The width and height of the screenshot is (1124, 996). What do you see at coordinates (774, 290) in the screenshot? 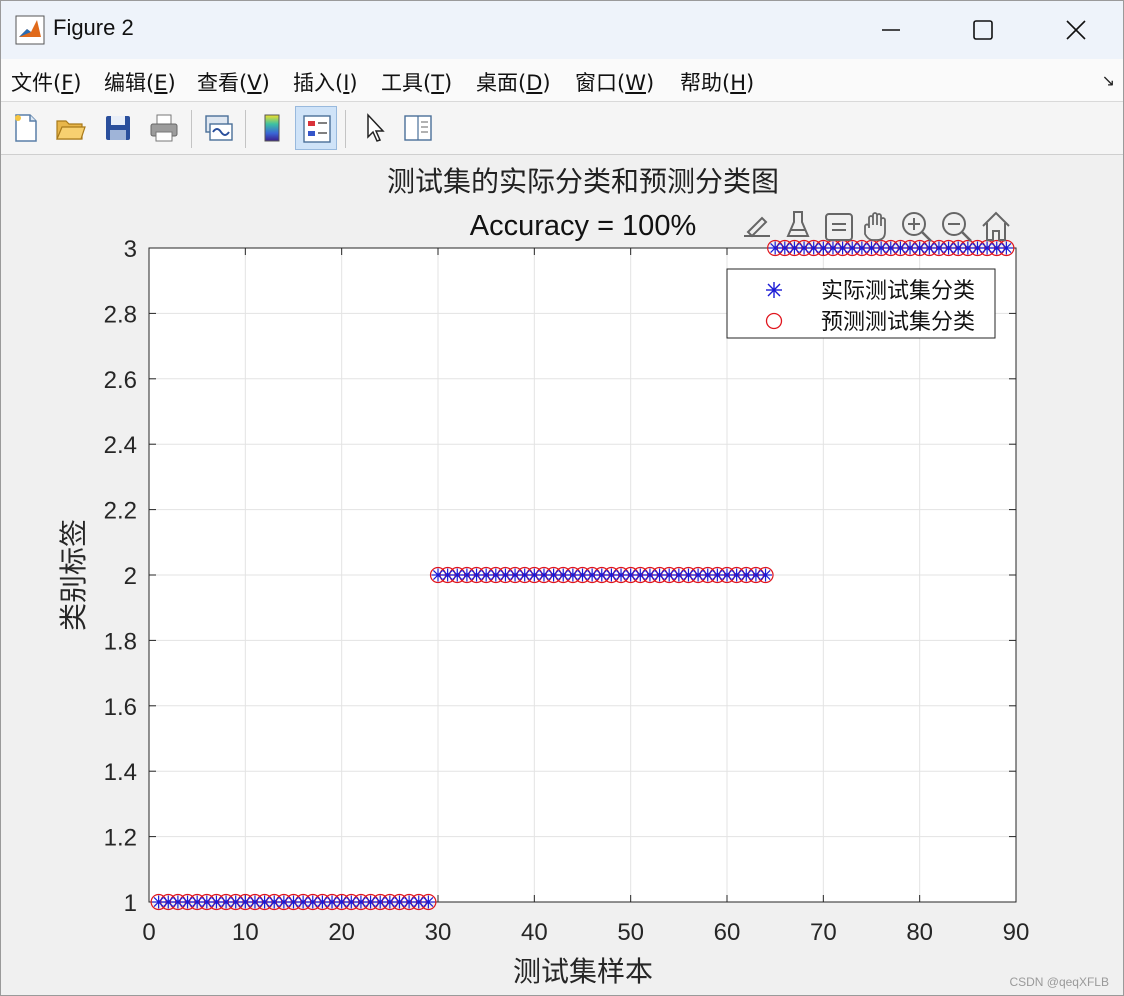
I see `legend-marker-asterisk` at bounding box center [774, 290].